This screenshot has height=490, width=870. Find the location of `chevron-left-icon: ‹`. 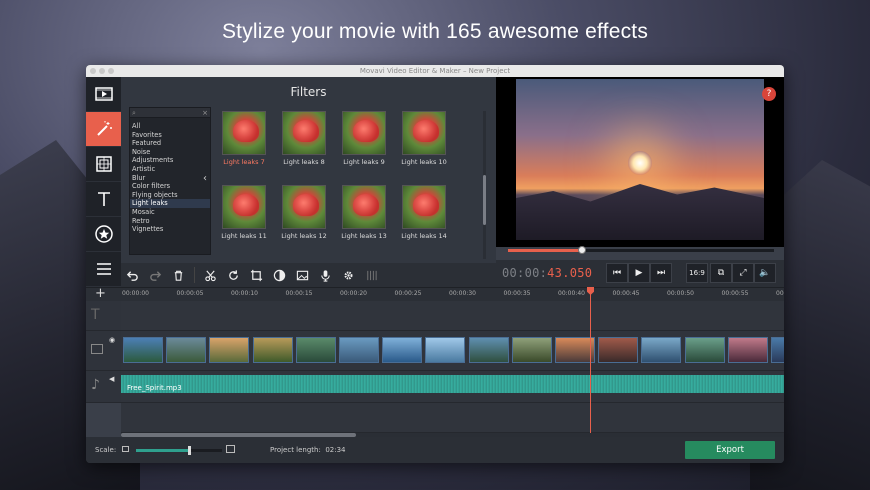

chevron-left-icon: ‹ is located at coordinates (205, 178).